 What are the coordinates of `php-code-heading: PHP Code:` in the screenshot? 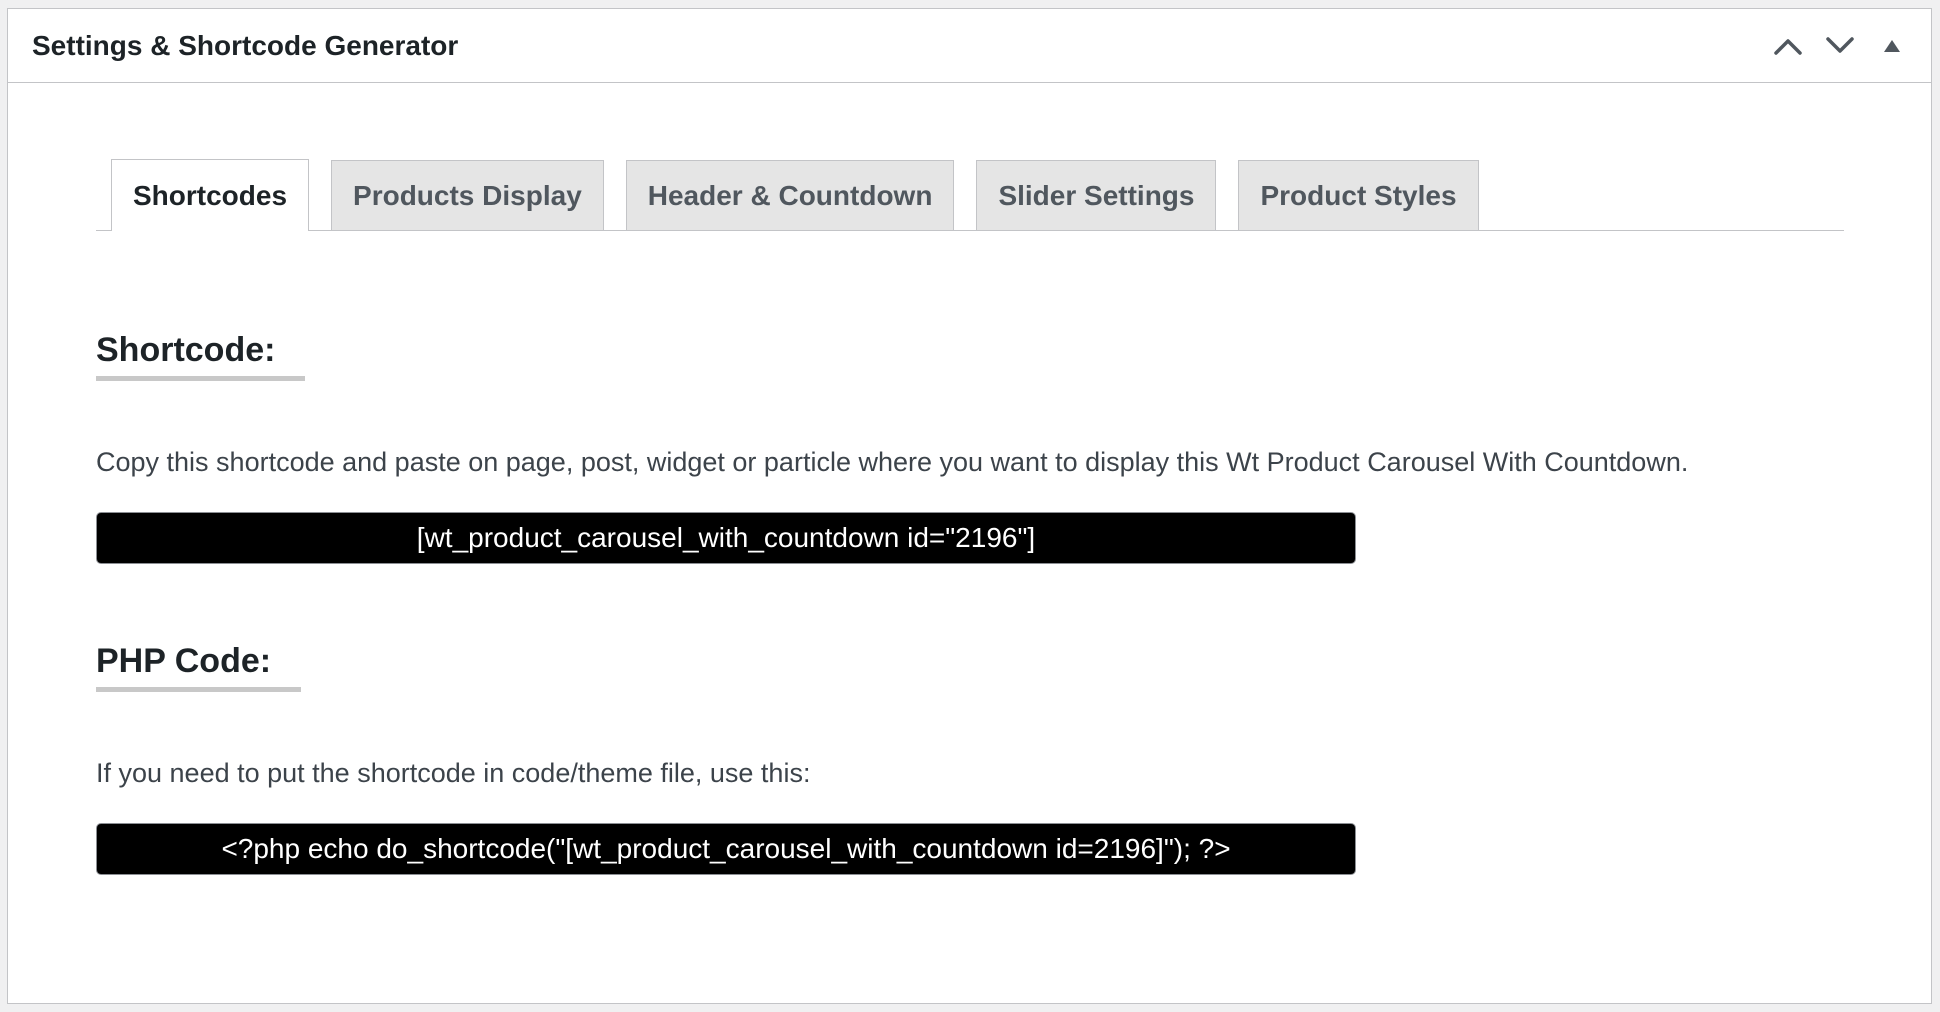 It's located at (199, 667).